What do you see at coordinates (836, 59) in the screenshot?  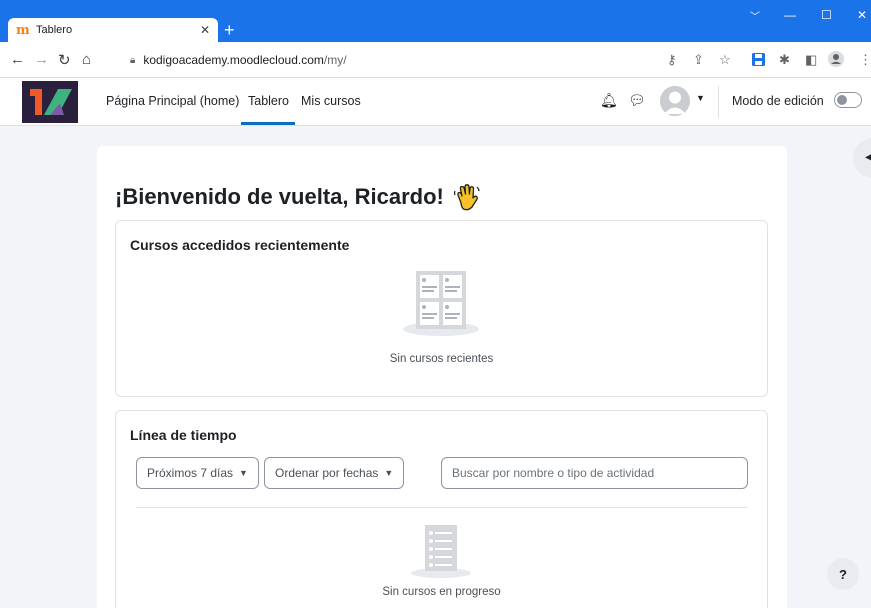 I see `profile-icon` at bounding box center [836, 59].